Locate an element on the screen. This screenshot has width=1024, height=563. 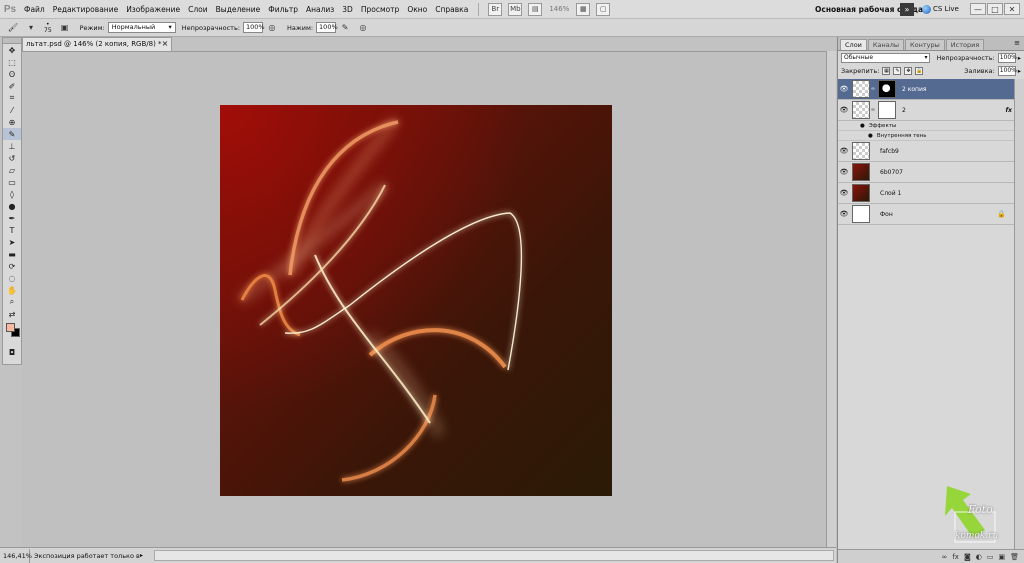
layer-row-background: 👁 Фон 🔒 is located at coordinates (926, 214).